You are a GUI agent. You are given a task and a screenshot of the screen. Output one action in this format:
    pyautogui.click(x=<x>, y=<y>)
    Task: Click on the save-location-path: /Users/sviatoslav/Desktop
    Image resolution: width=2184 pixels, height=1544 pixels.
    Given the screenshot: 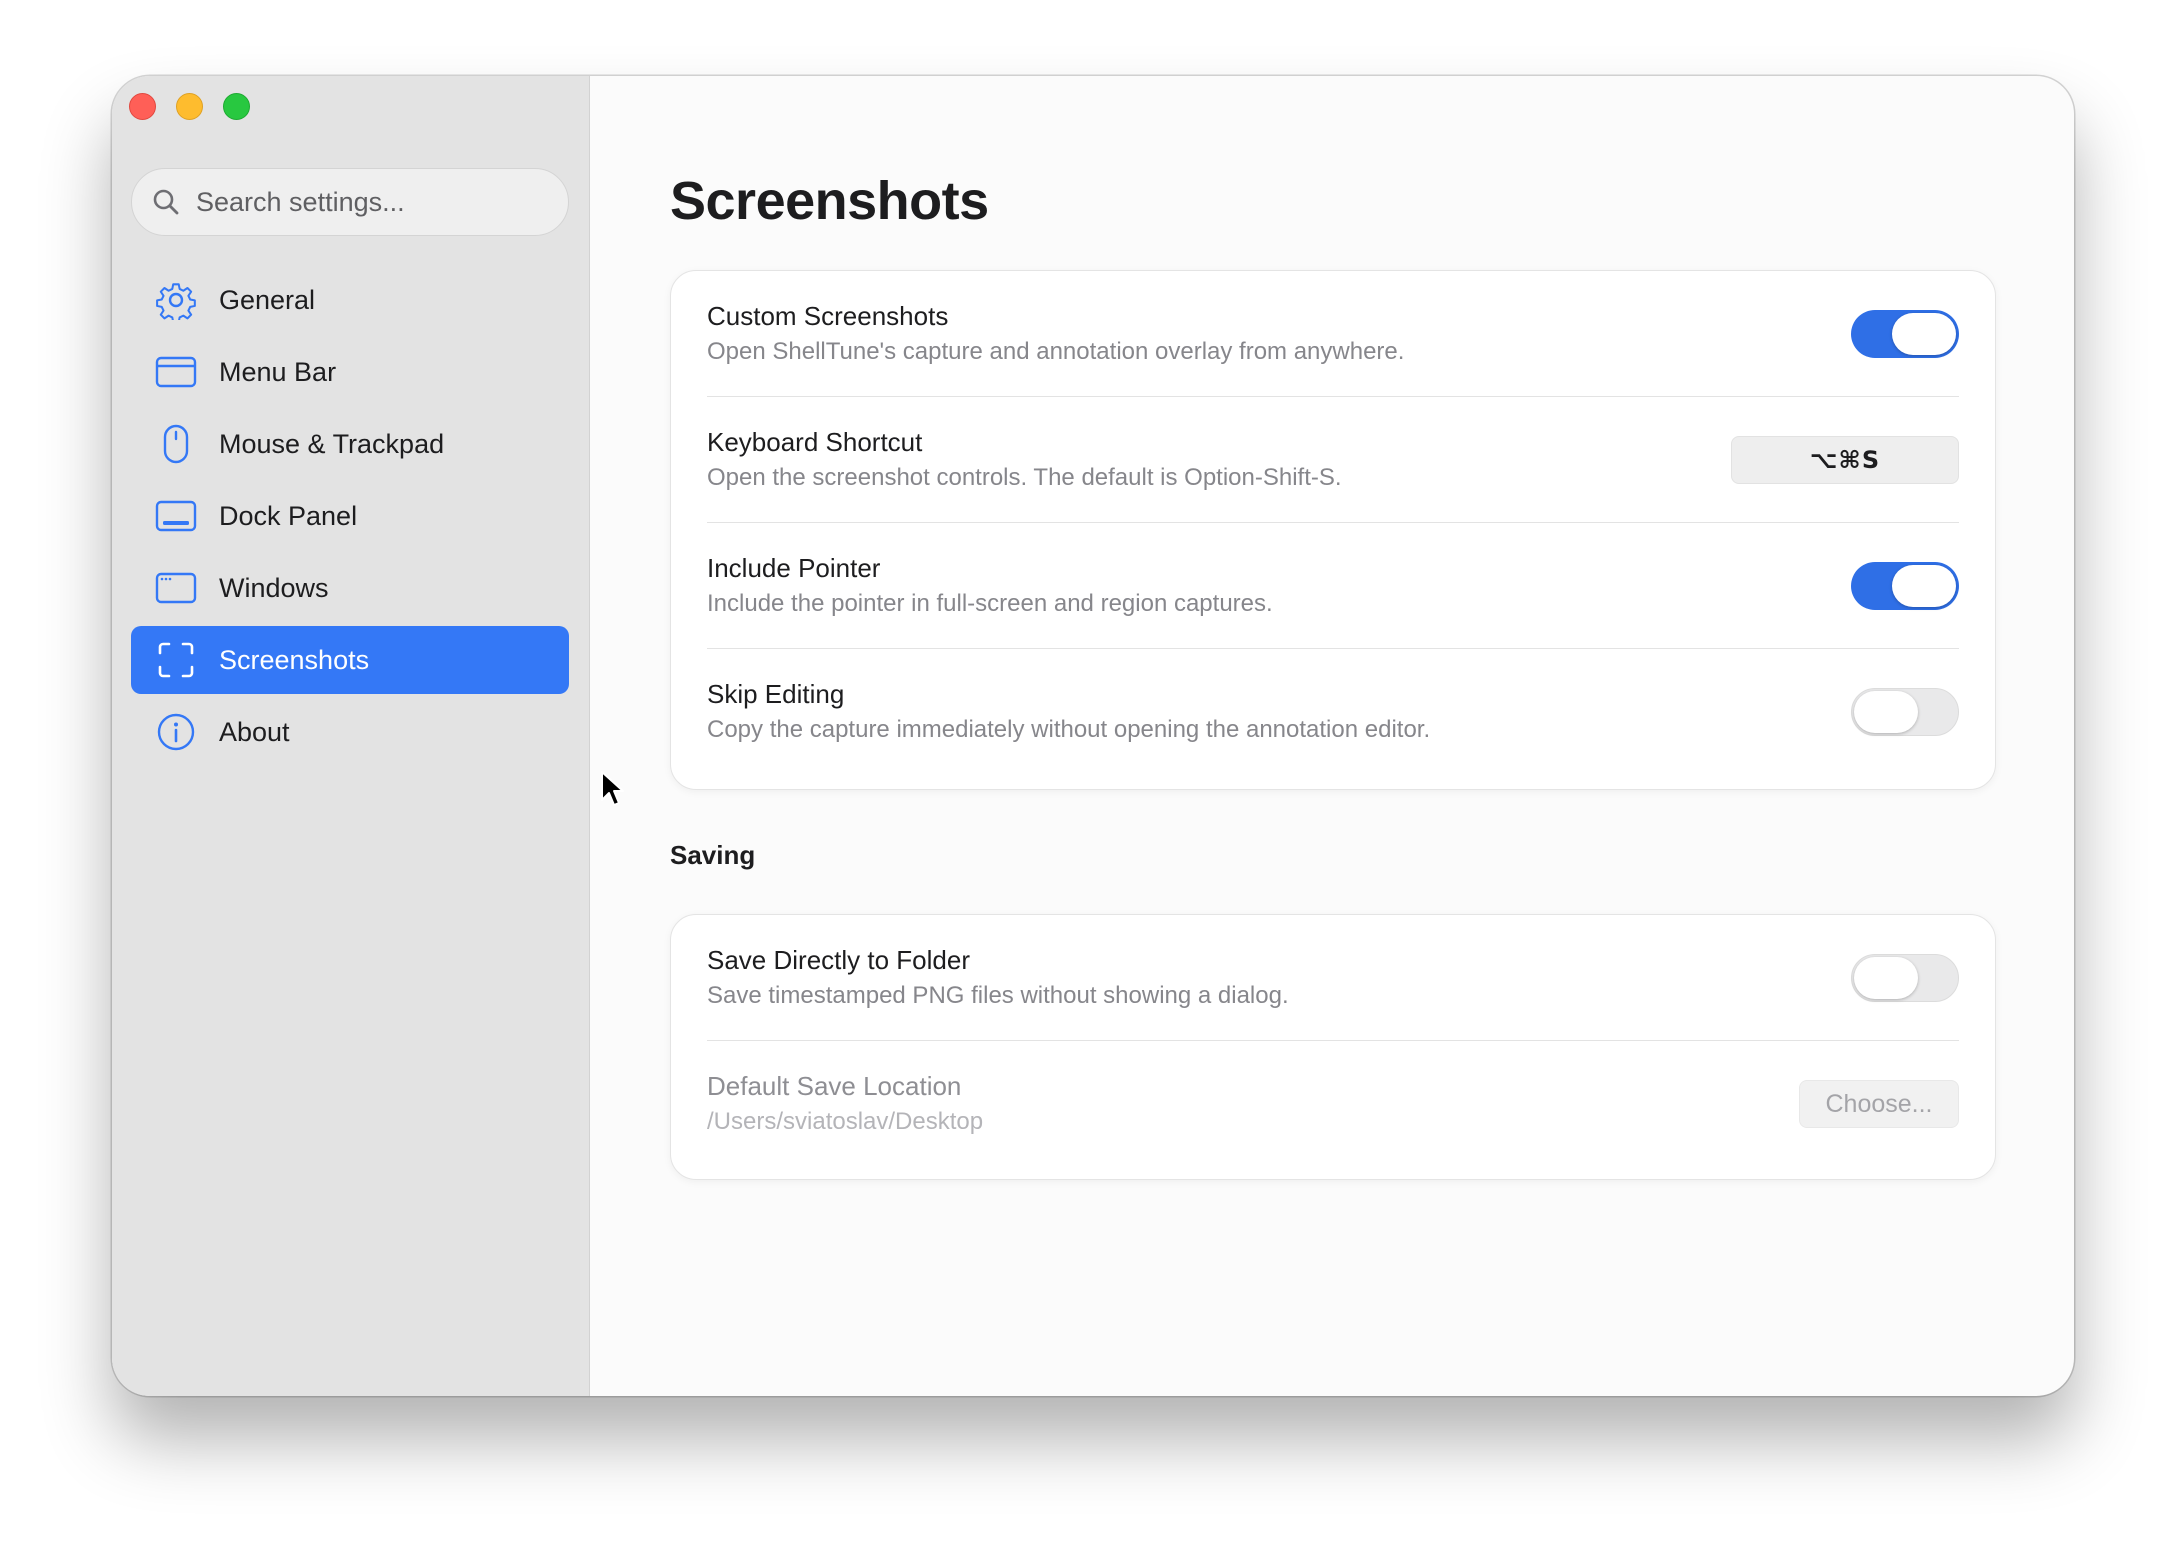 What is the action you would take?
    pyautogui.click(x=845, y=1121)
    